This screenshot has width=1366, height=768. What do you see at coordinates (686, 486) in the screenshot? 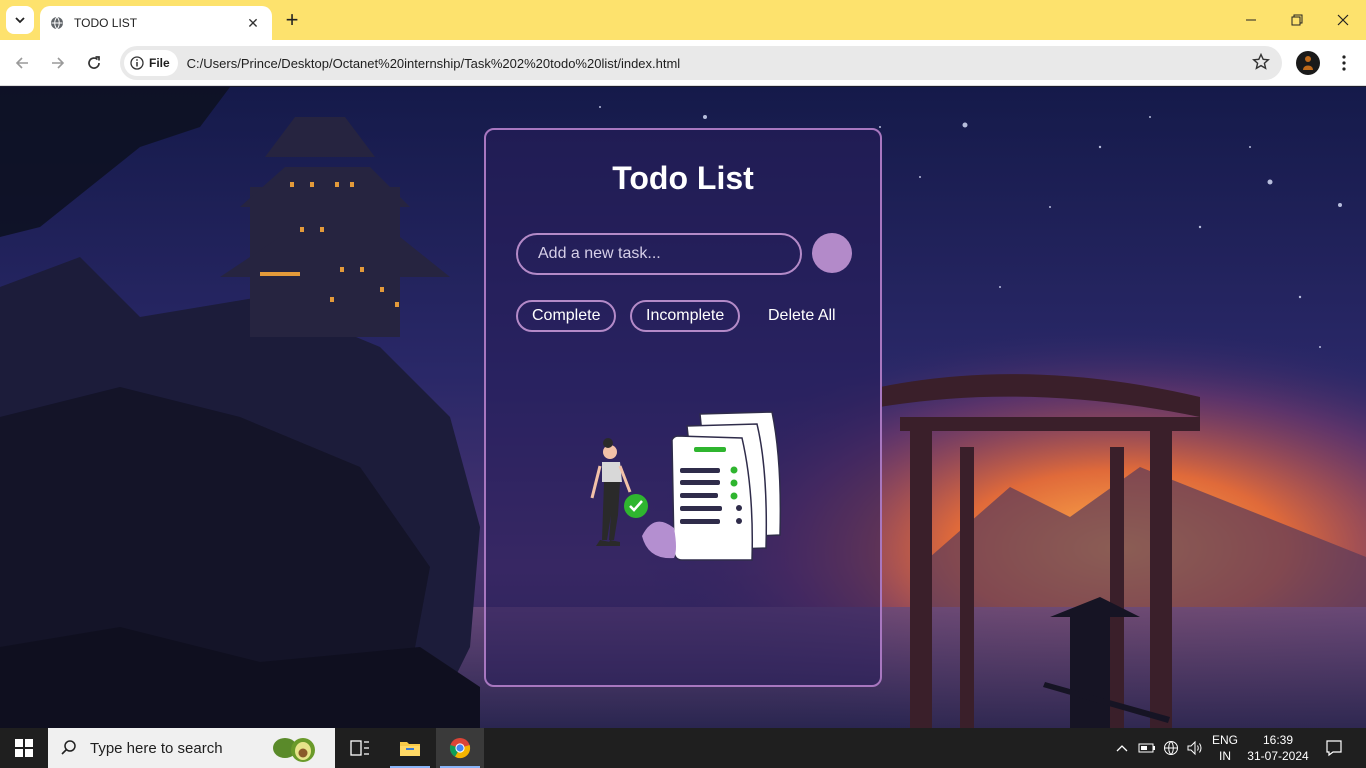
I see `empty-list-illustration` at bounding box center [686, 486].